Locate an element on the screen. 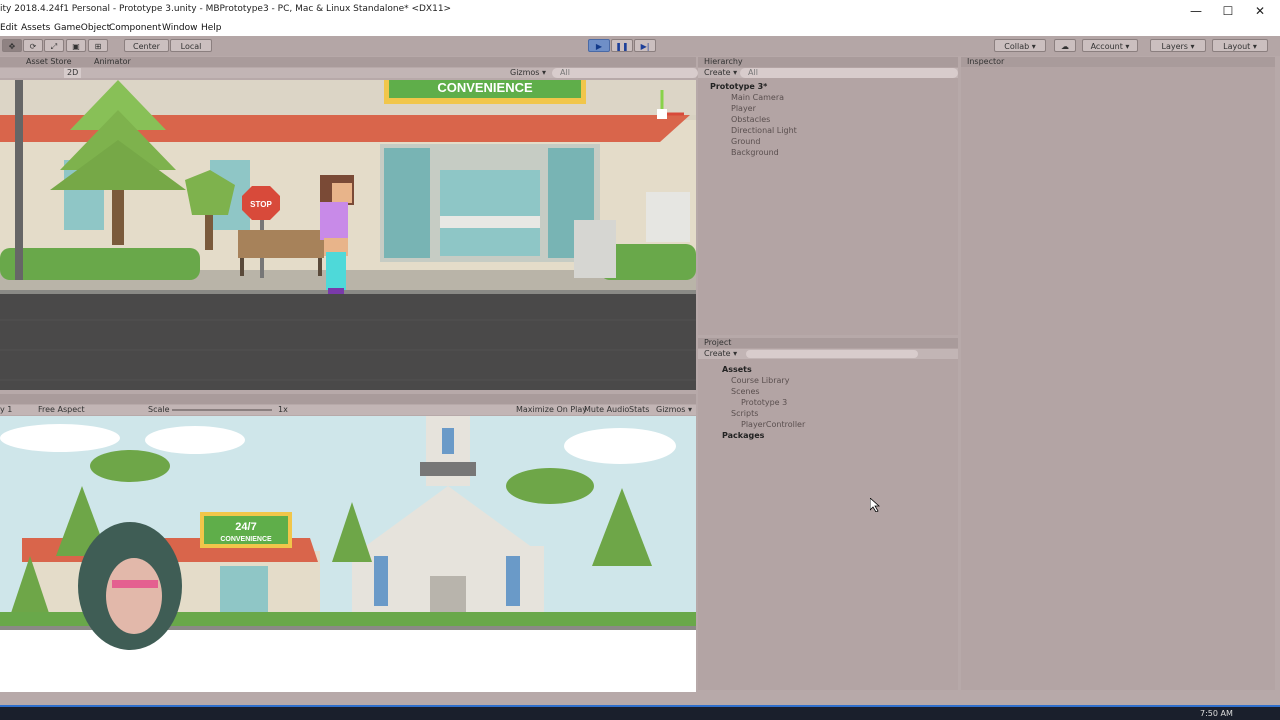 The height and width of the screenshot is (720, 1280). project-folder: Scripts is located at coordinates (744, 413).